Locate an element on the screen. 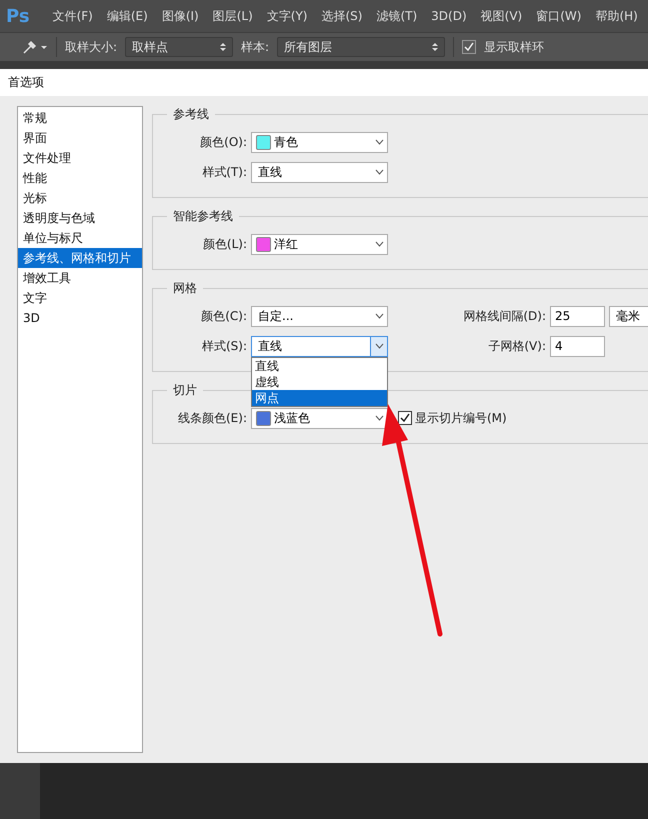  tools-panel is located at coordinates (20, 791).